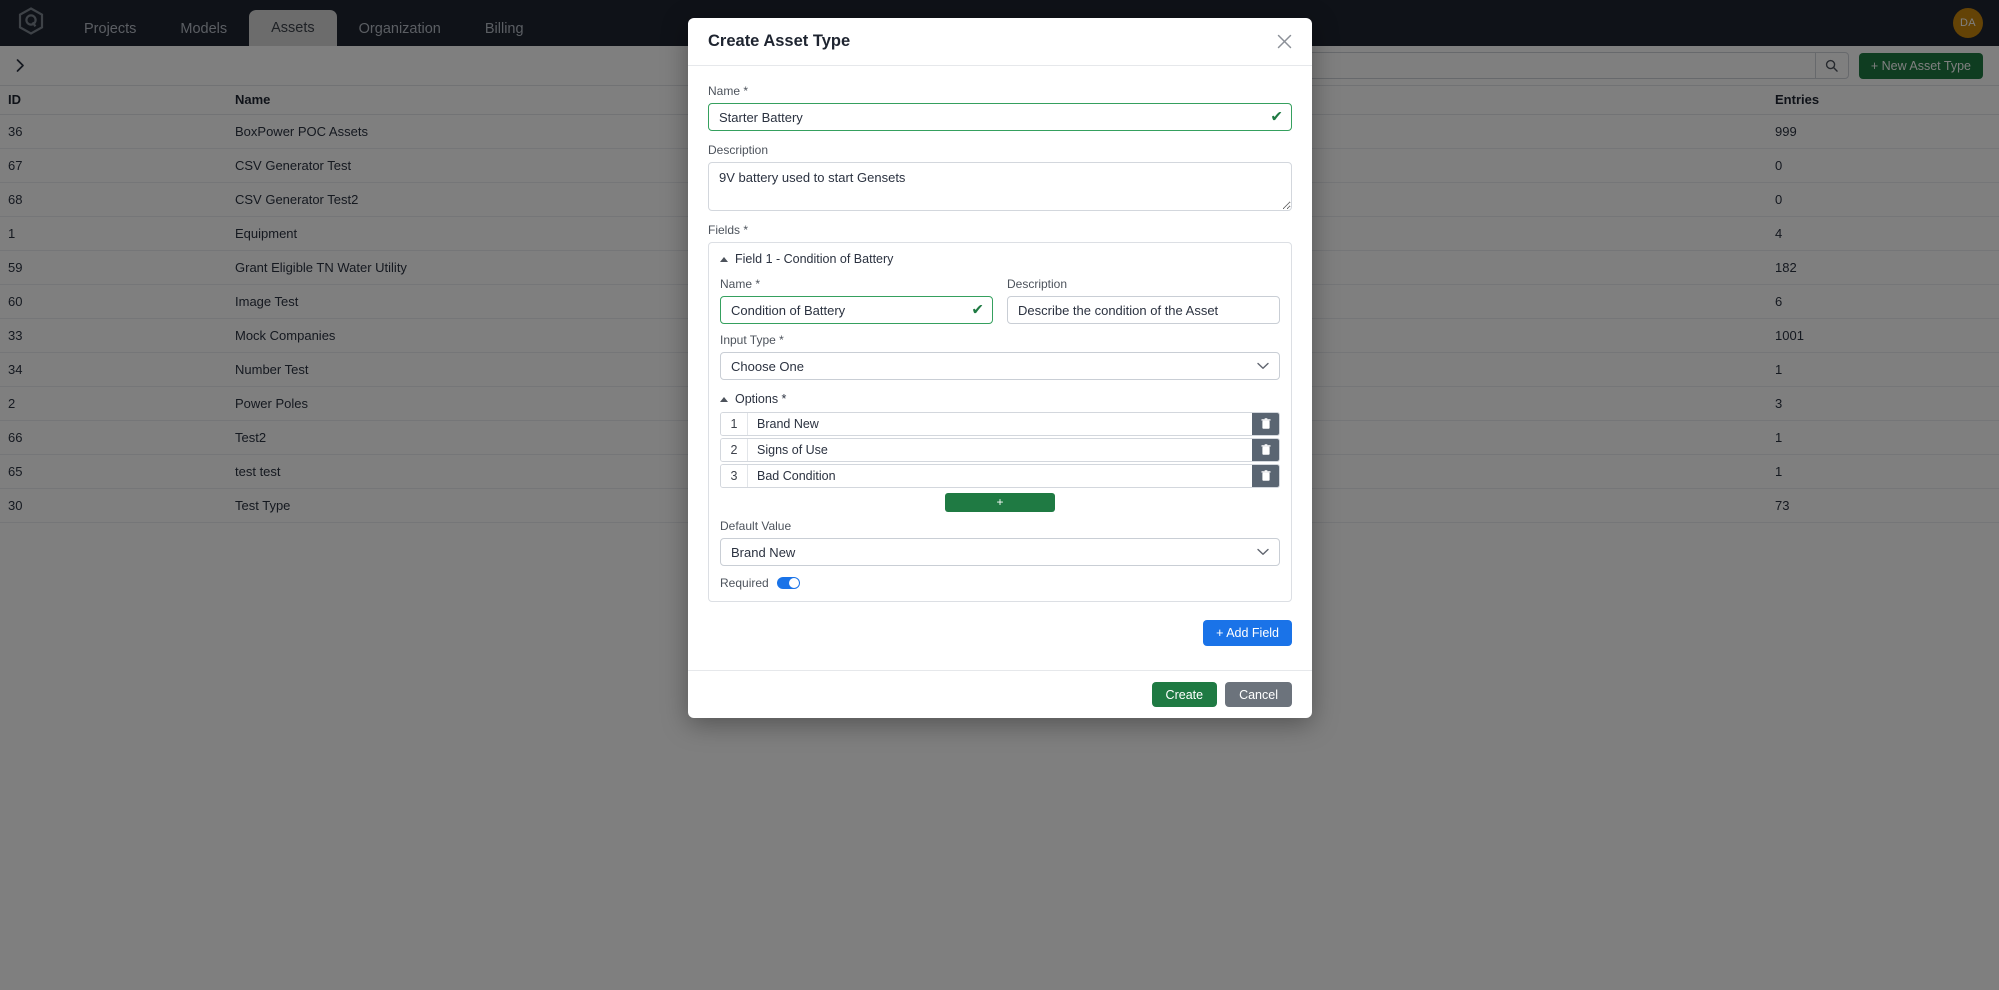  Describe the element at coordinates (744, 583) in the screenshot. I see `required-label: Required` at that location.